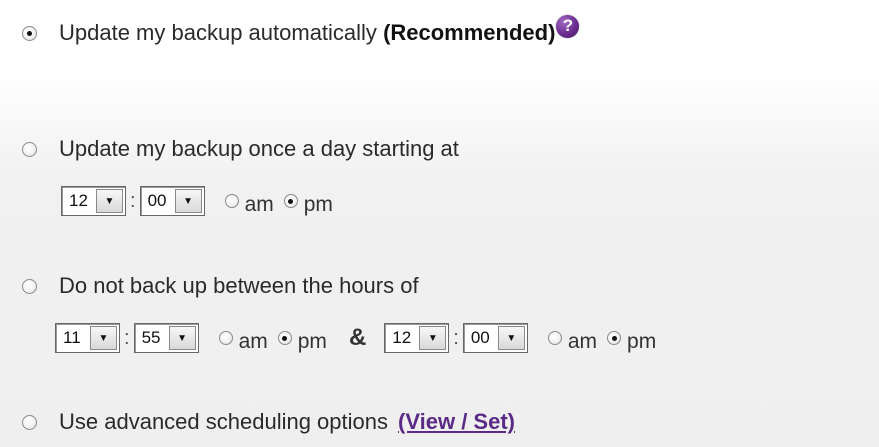 The width and height of the screenshot is (879, 447). Describe the element at coordinates (284, 338) in the screenshot. I see `blackout-start-pm-radio` at that location.